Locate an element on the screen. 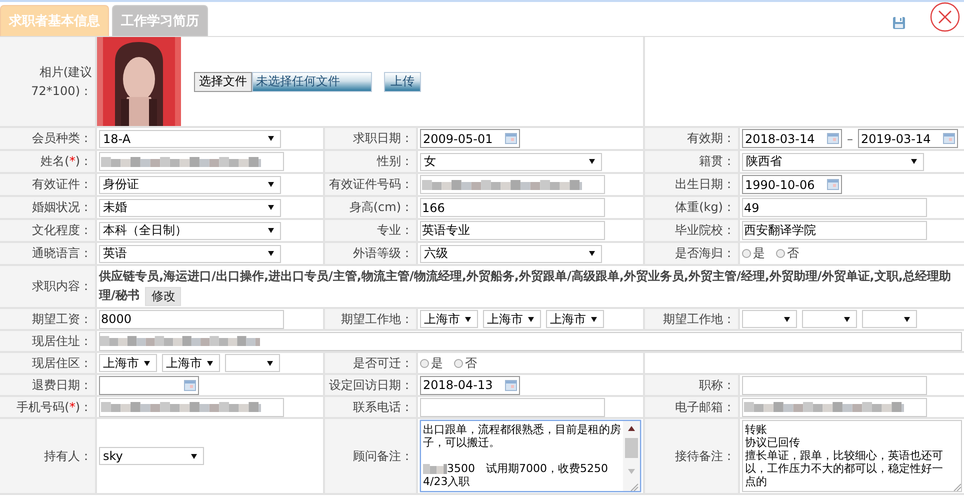 The height and width of the screenshot is (499, 964). field-label: 身高(cm)： is located at coordinates (381, 207).